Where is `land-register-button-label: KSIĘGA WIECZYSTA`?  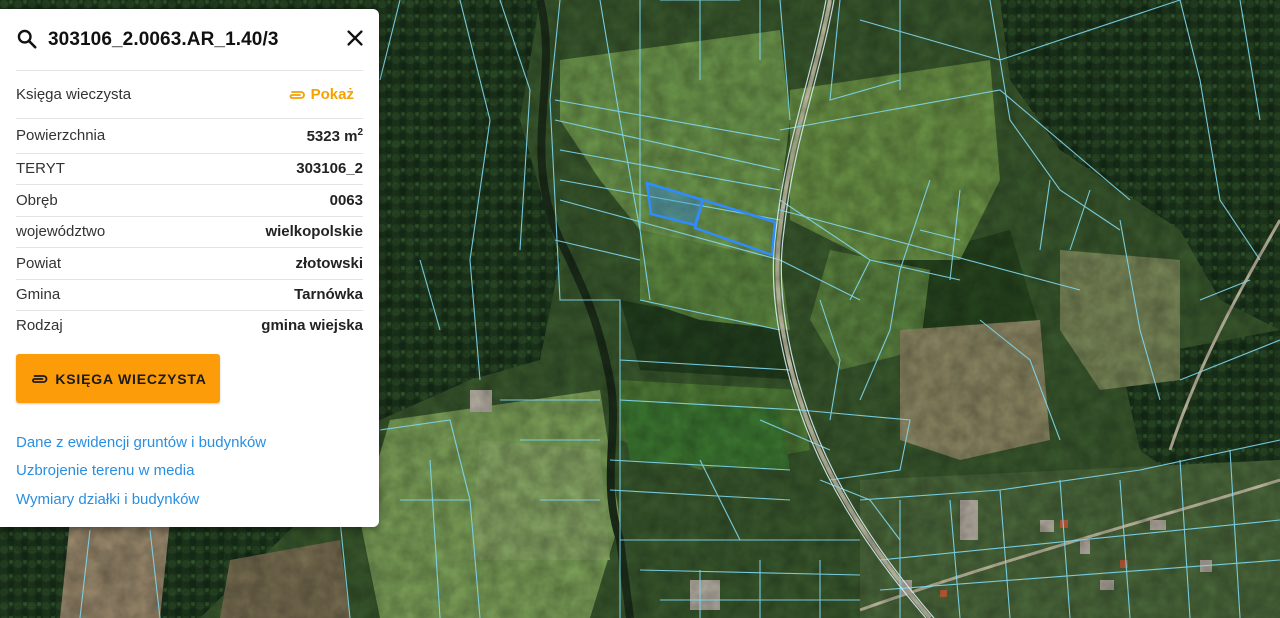 land-register-button-label: KSIĘGA WIECZYSTA is located at coordinates (131, 378).